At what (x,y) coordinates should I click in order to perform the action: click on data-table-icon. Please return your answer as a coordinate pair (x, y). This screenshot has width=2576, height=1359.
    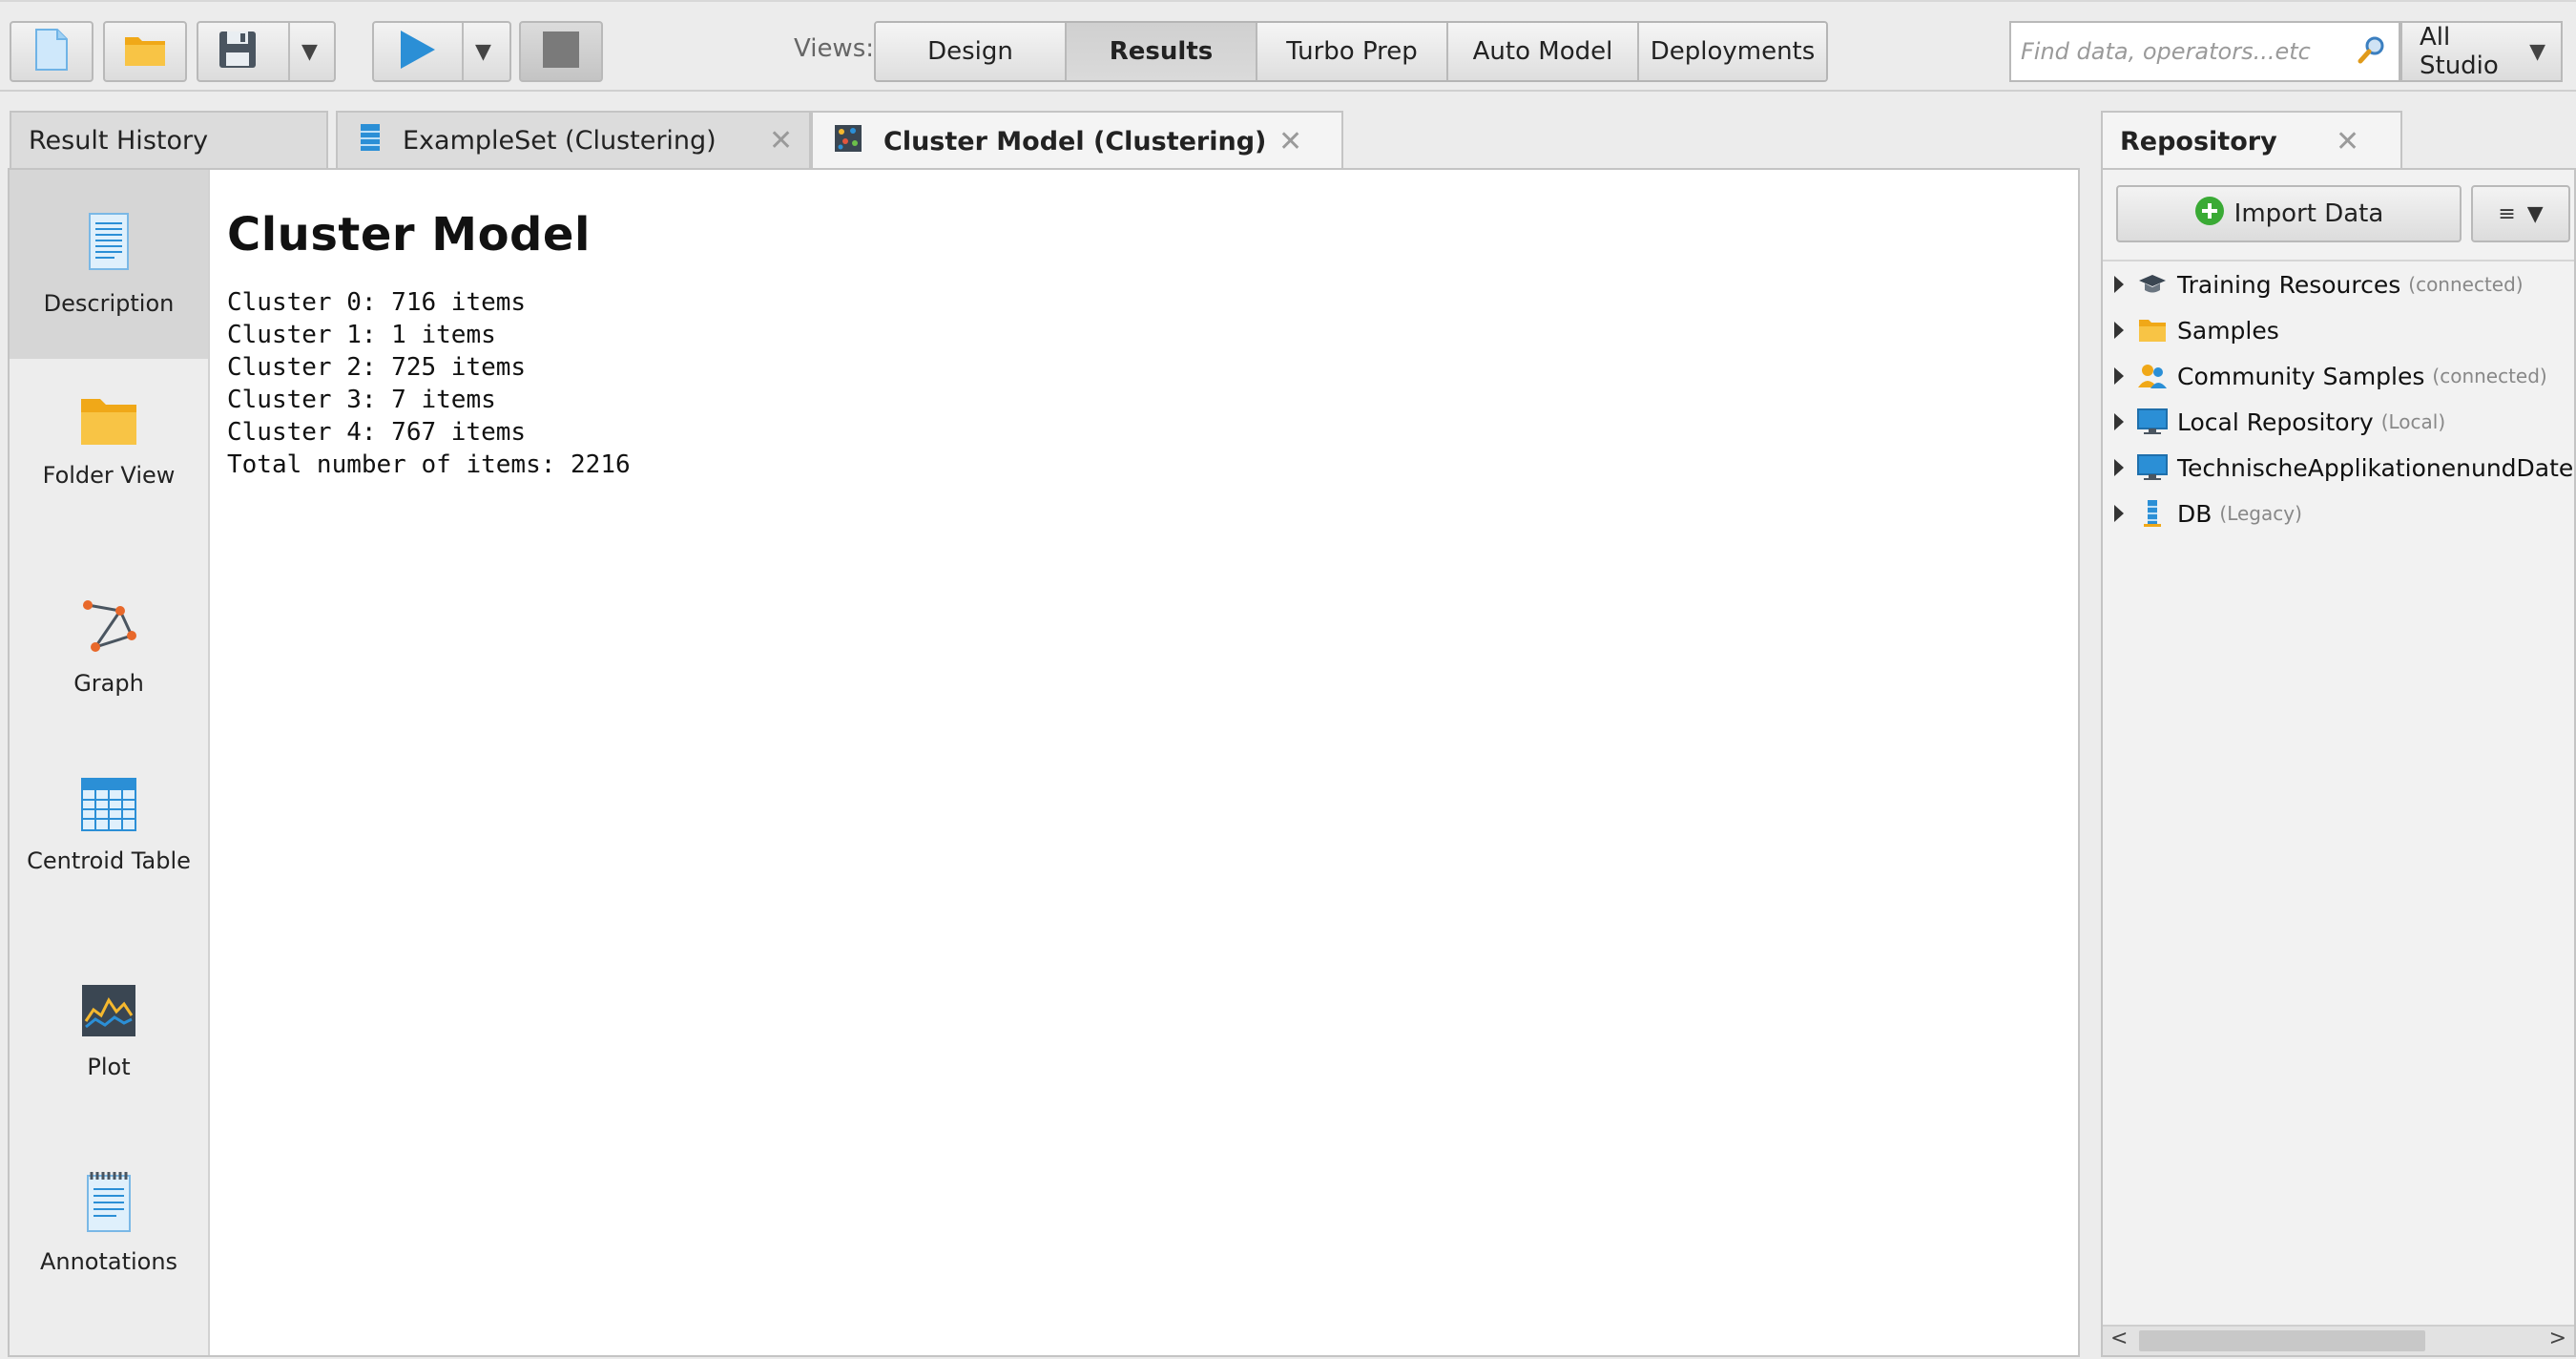
    Looking at the image, I should click on (370, 141).